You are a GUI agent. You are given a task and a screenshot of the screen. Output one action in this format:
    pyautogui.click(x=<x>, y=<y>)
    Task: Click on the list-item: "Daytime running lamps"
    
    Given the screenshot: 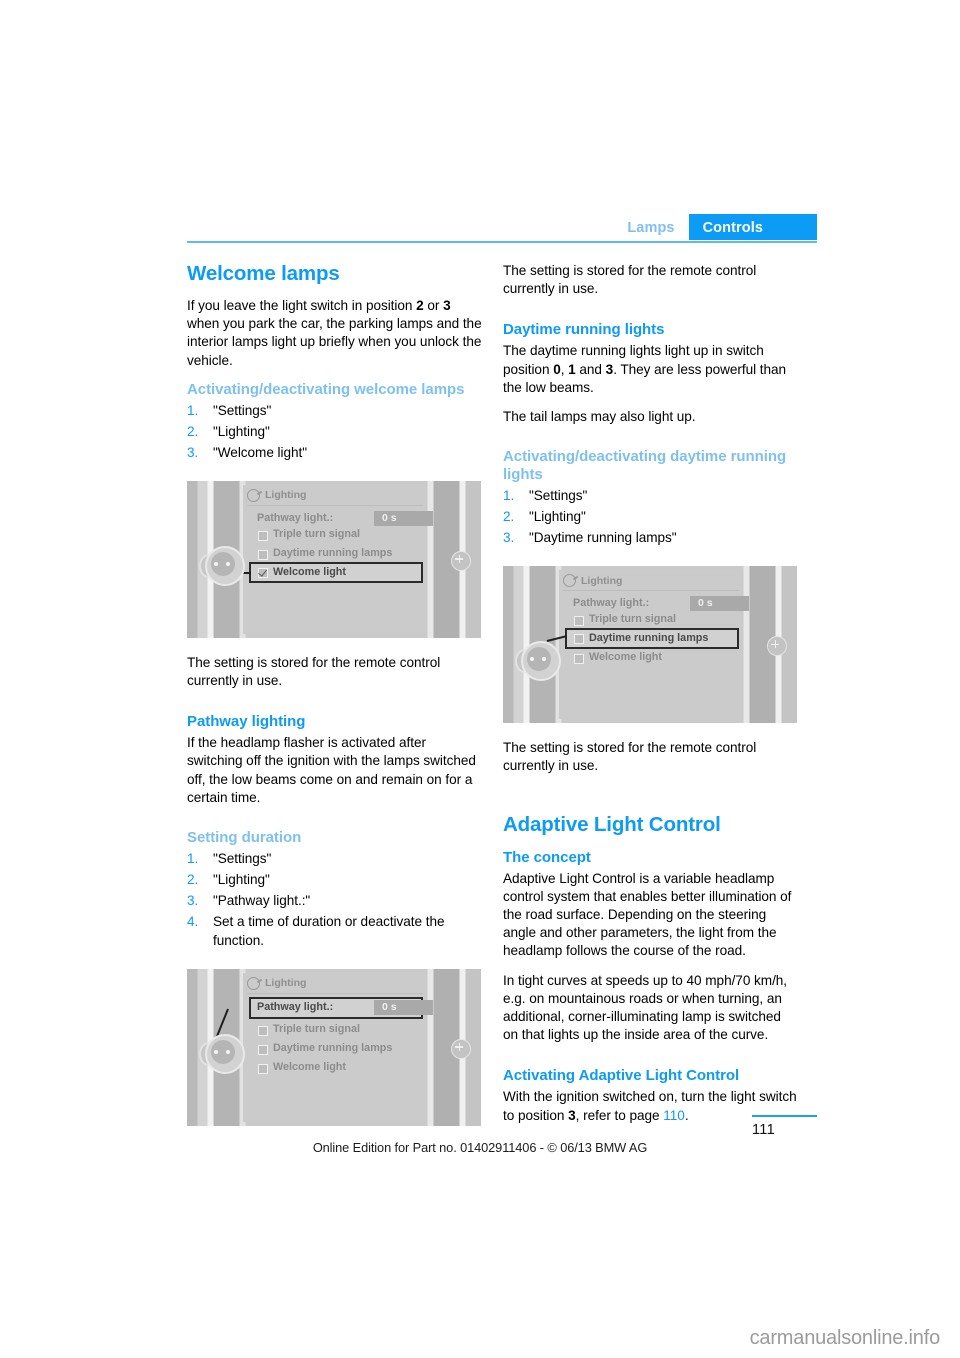 What is the action you would take?
    pyautogui.click(x=590, y=538)
    